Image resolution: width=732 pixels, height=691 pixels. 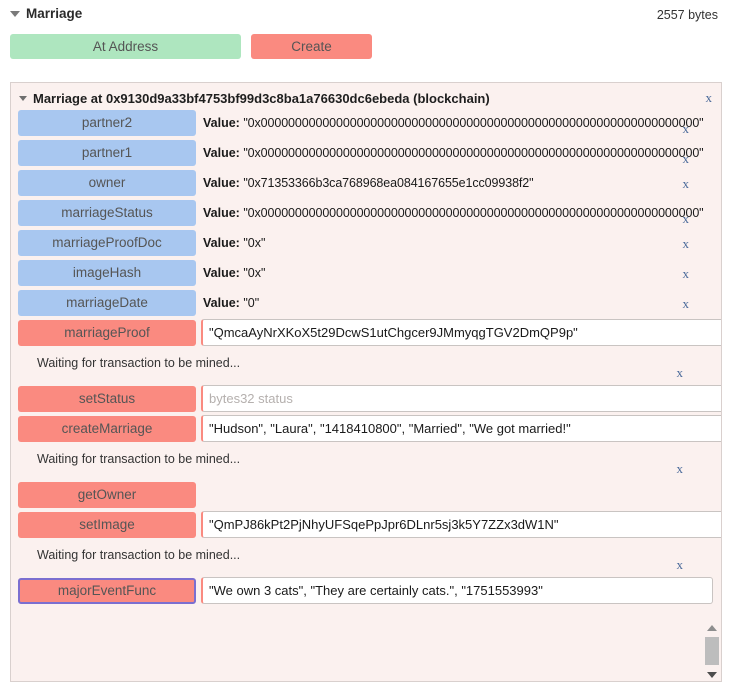 I want to click on page-title: Marriage, so click(x=54, y=13).